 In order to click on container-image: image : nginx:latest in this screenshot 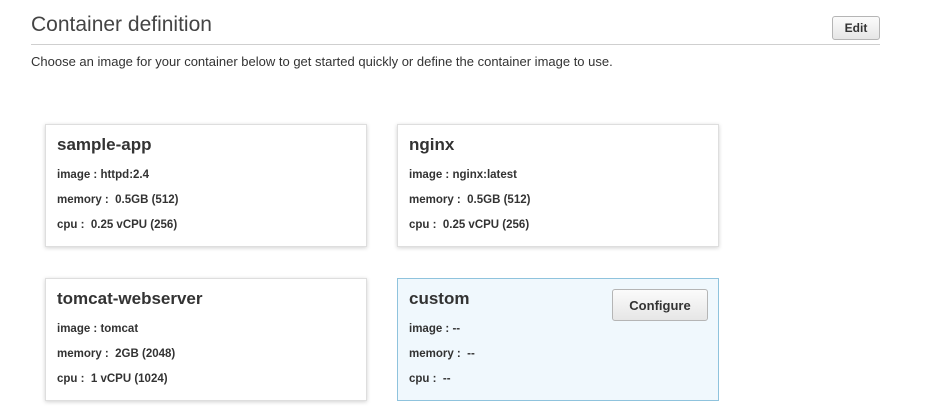, I will do `click(463, 175)`.